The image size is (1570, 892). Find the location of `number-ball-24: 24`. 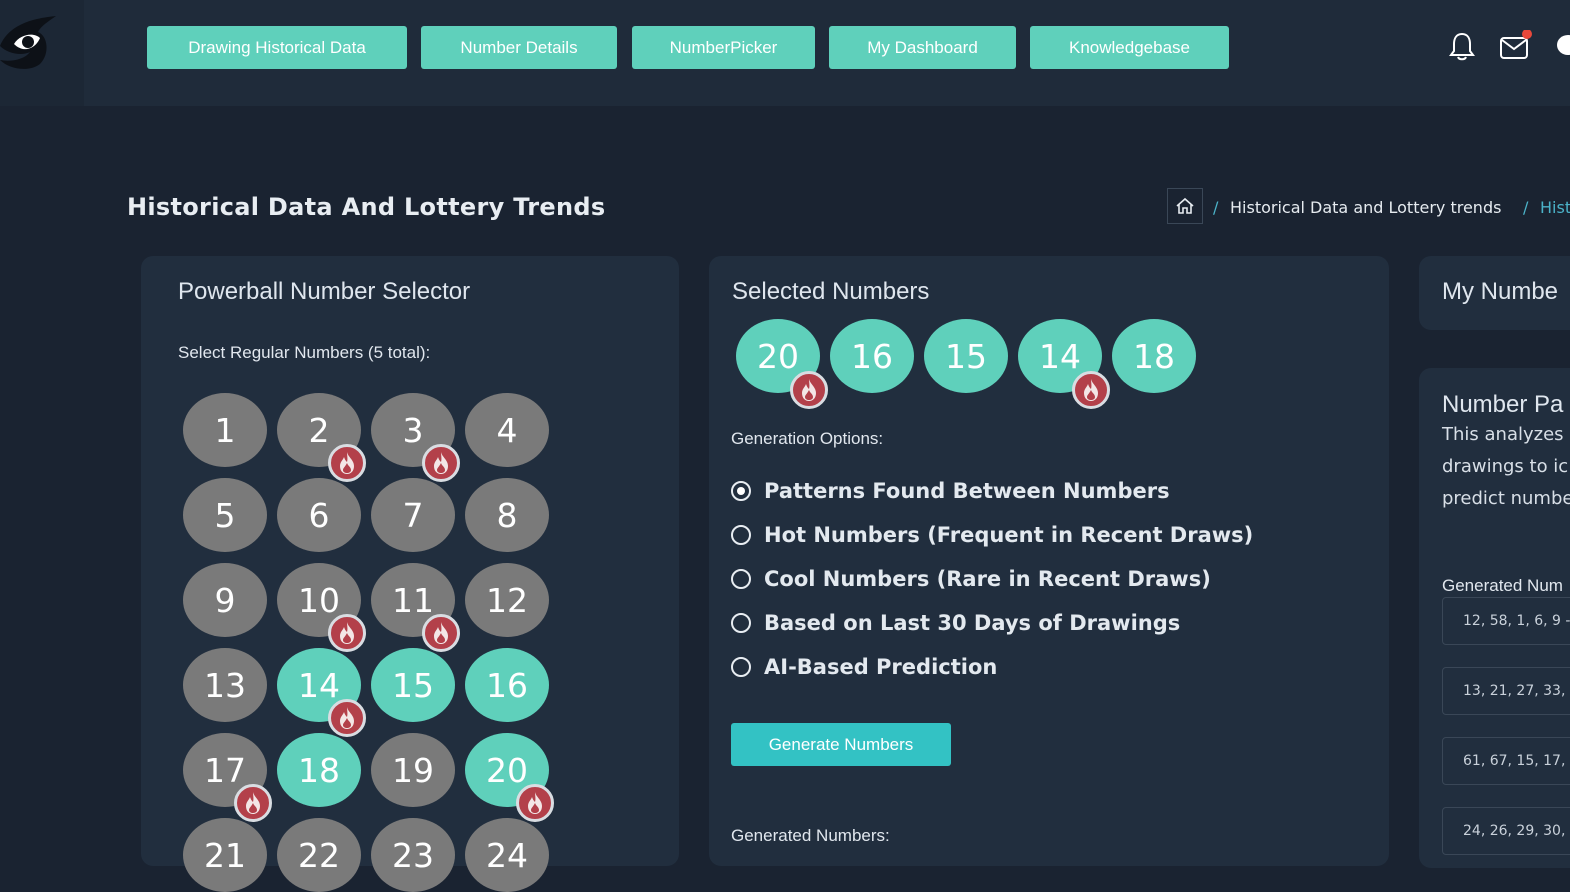

number-ball-24: 24 is located at coordinates (507, 855).